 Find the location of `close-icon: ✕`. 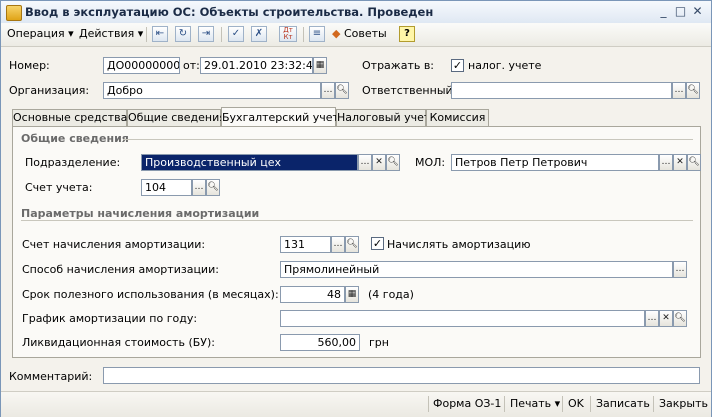

close-icon: ✕ is located at coordinates (697, 11).